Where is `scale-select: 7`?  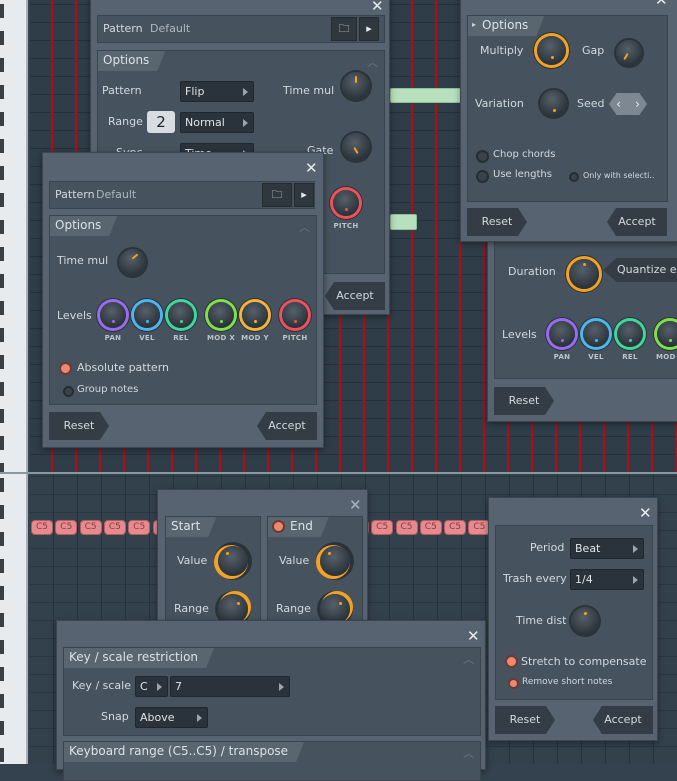 scale-select: 7 is located at coordinates (230, 686).